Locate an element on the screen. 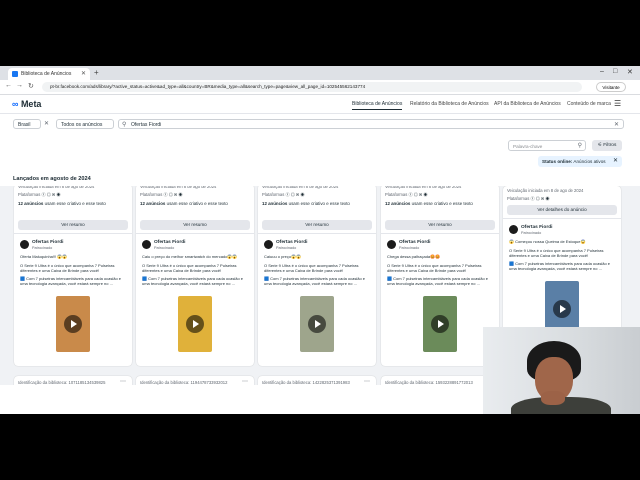 Image resolution: width=640 pixels, height=480 pixels. nav-branded-content: Conteúdo de marca is located at coordinates (589, 104).